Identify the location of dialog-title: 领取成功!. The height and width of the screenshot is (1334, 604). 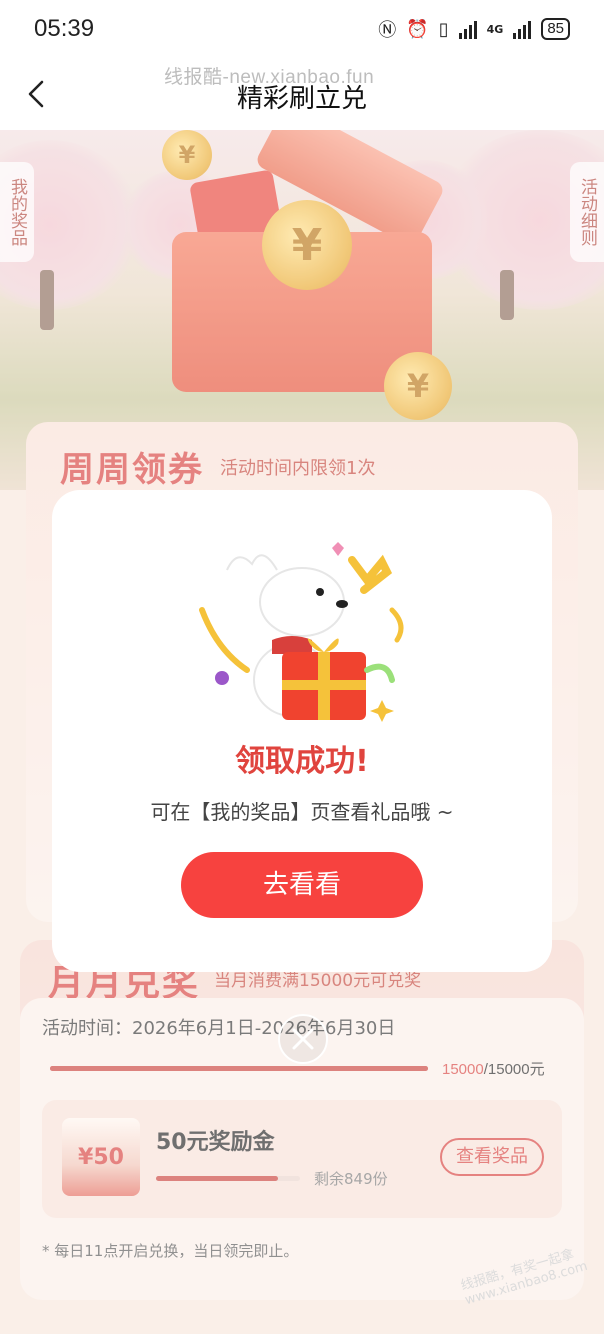
(302, 761).